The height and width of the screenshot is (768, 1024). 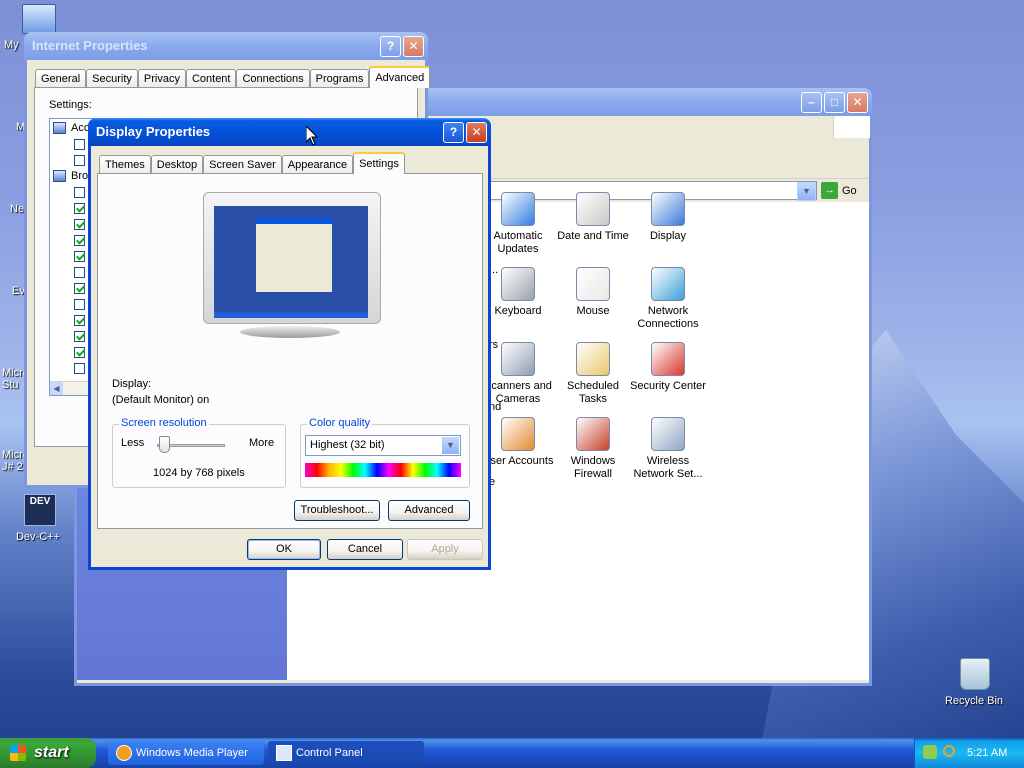 What do you see at coordinates (930, 752) in the screenshot?
I see `network-tray-icon` at bounding box center [930, 752].